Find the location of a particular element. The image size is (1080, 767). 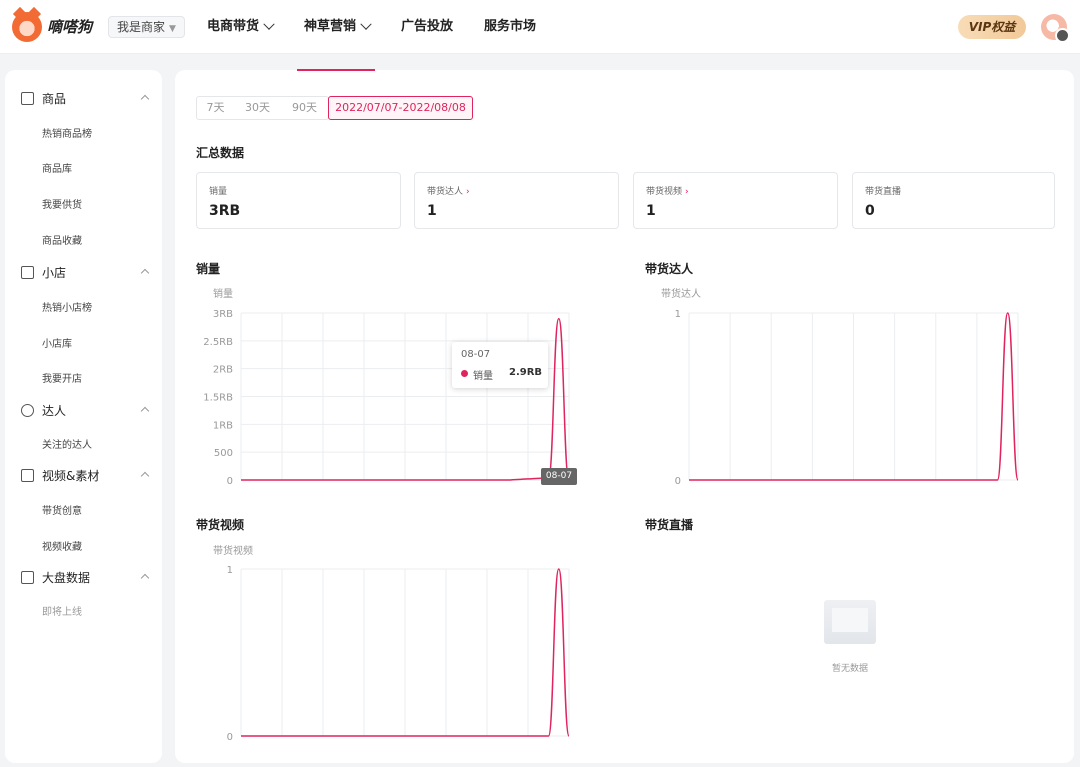

video-icon is located at coordinates (27, 475).